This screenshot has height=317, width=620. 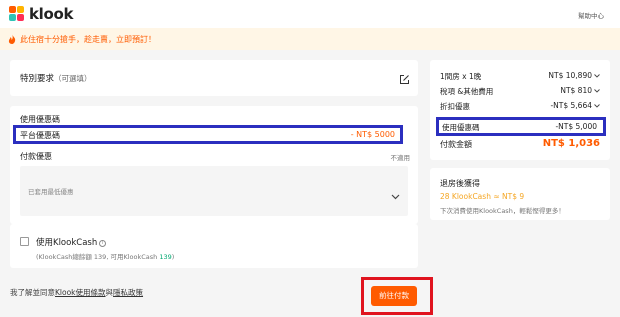 I want to click on platform-coupon-row: 平台優惠碼 - NT$ 5000, so click(x=208, y=134).